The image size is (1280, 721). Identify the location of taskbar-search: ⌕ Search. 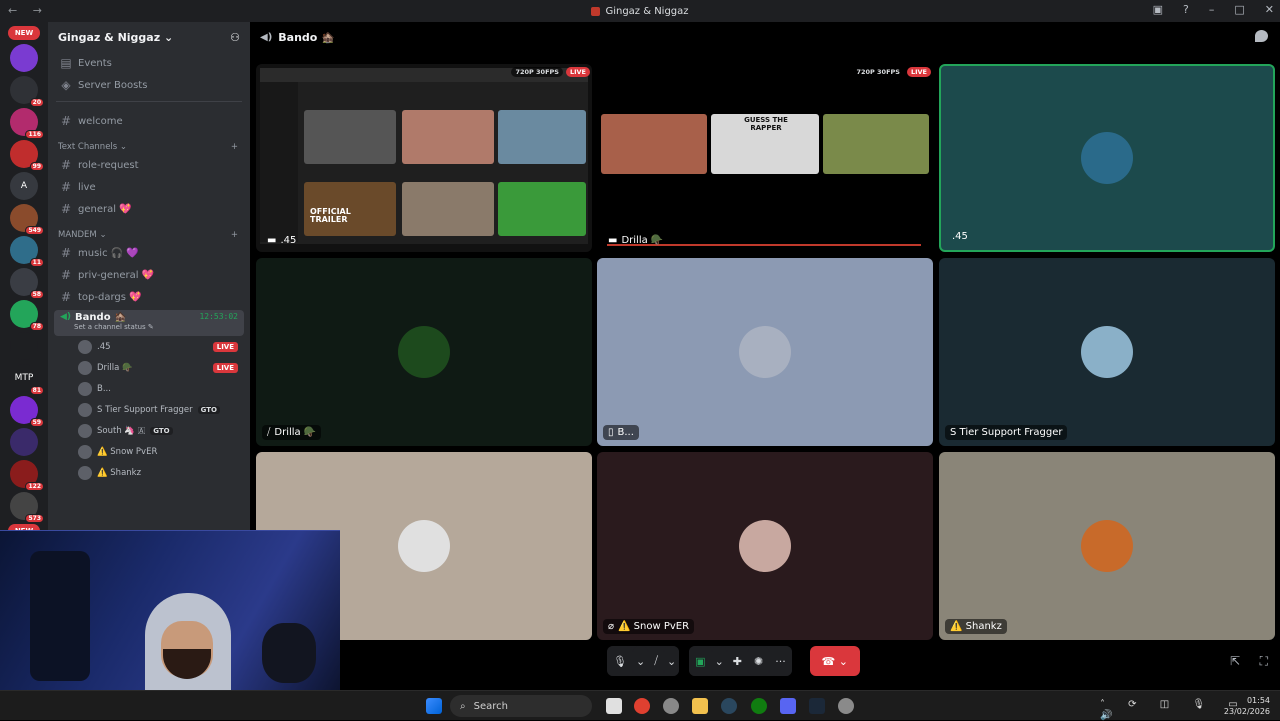
(521, 706).